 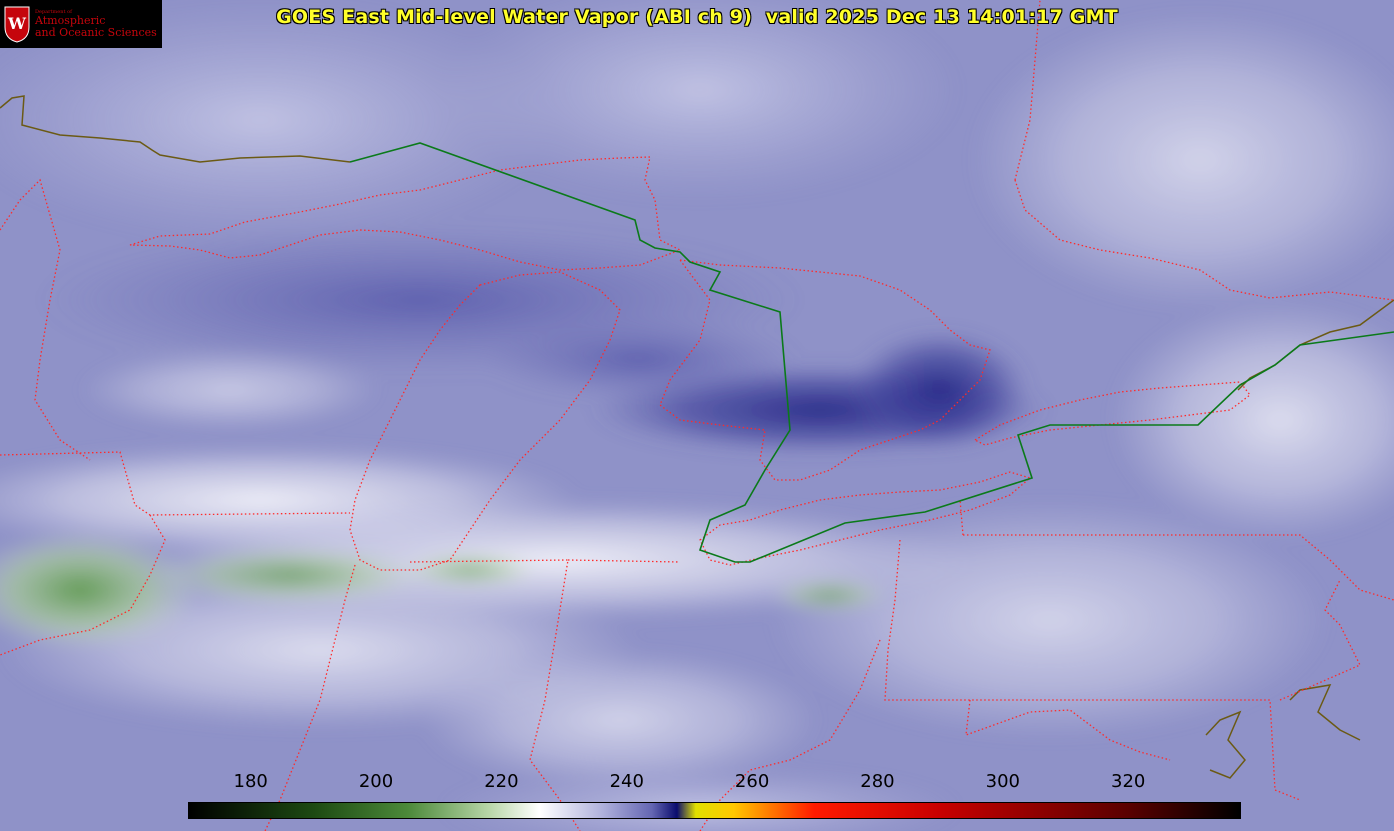 What do you see at coordinates (96, 32) in the screenshot?
I see `logo-line-2: and Oceanic Sciences` at bounding box center [96, 32].